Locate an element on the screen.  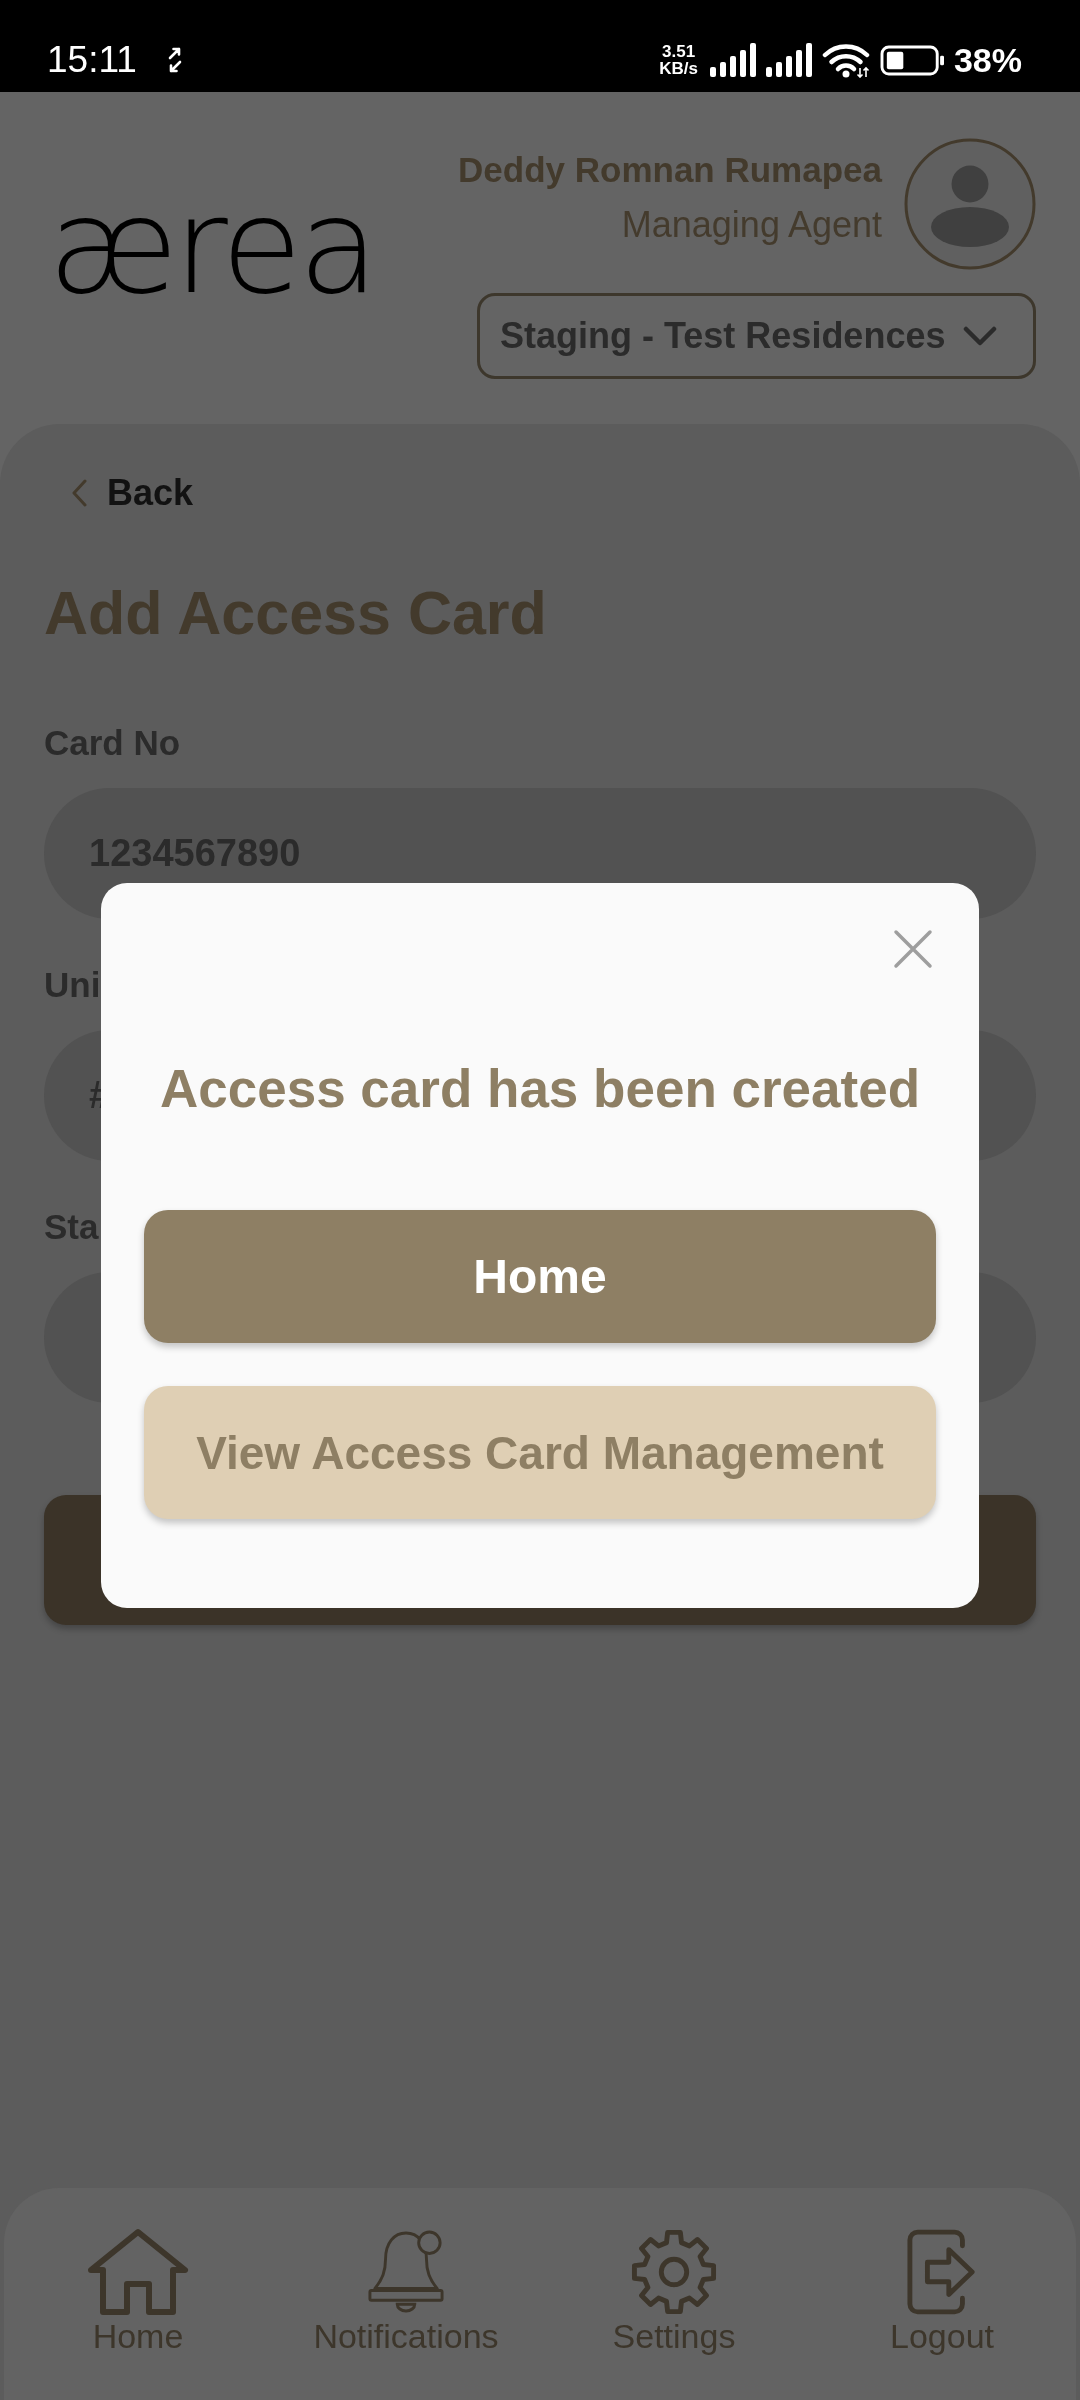
status-time: 15:11 is located at coordinates (92, 60).